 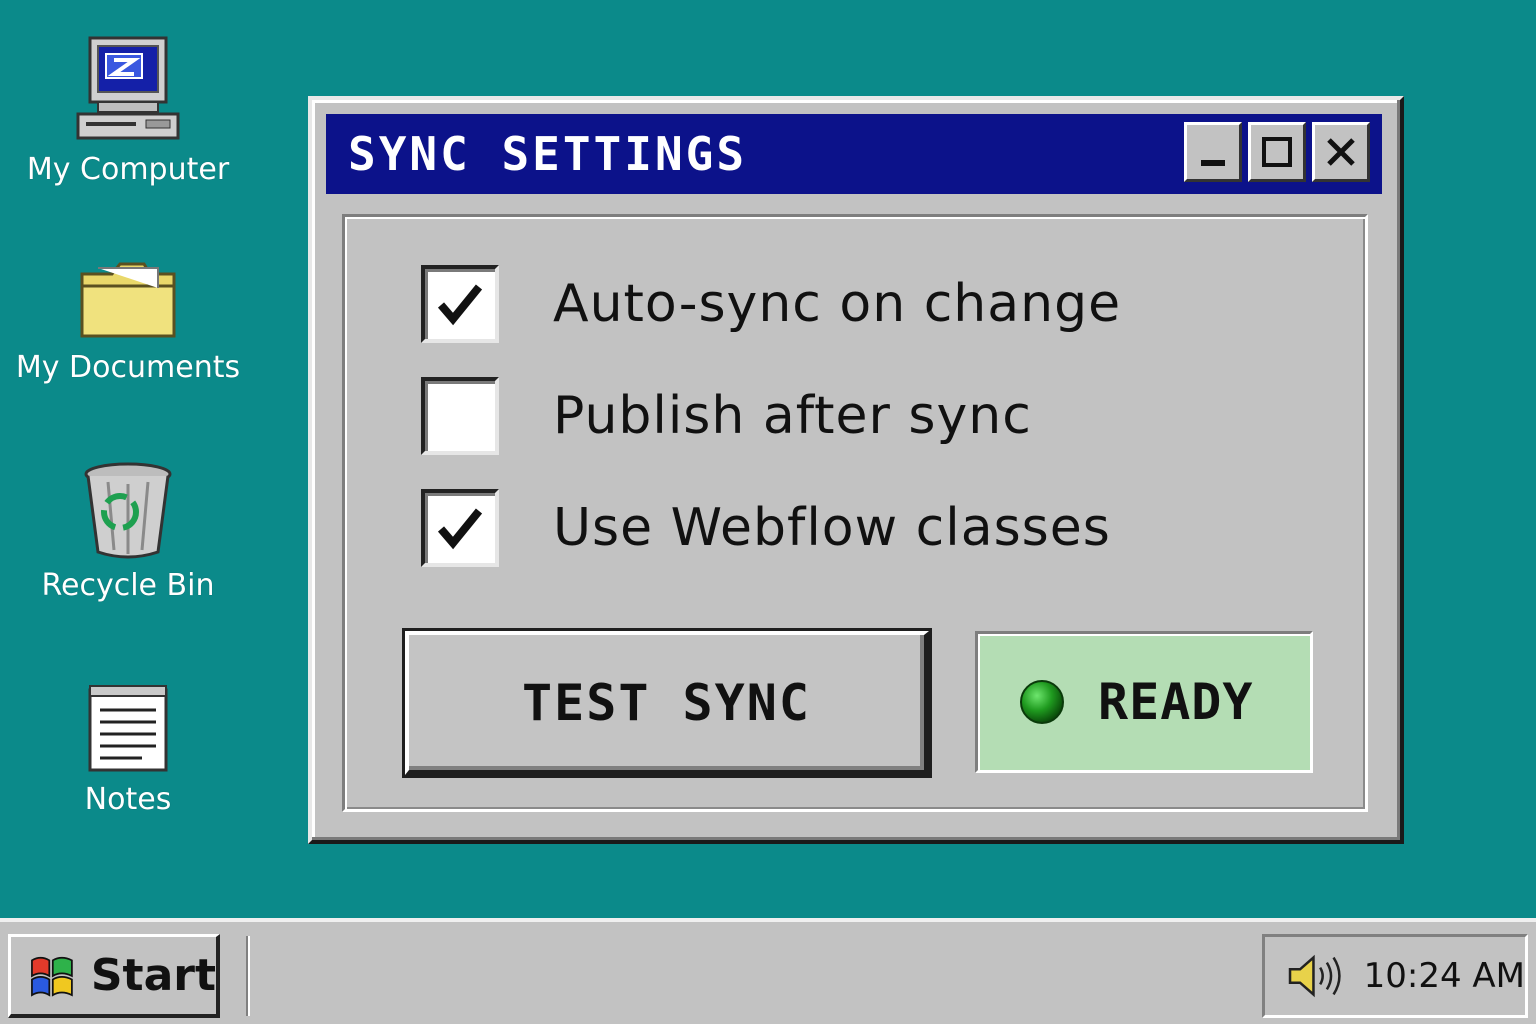 What do you see at coordinates (837, 304) in the screenshot?
I see `option-label: Auto-sync on change` at bounding box center [837, 304].